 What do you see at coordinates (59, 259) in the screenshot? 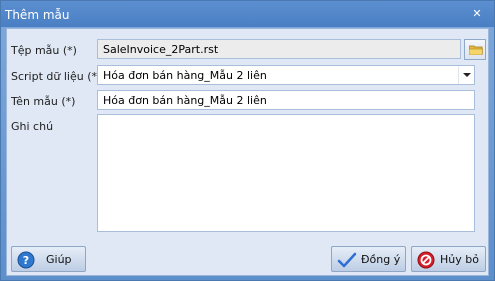
I see `help-button-label: Giúp` at bounding box center [59, 259].